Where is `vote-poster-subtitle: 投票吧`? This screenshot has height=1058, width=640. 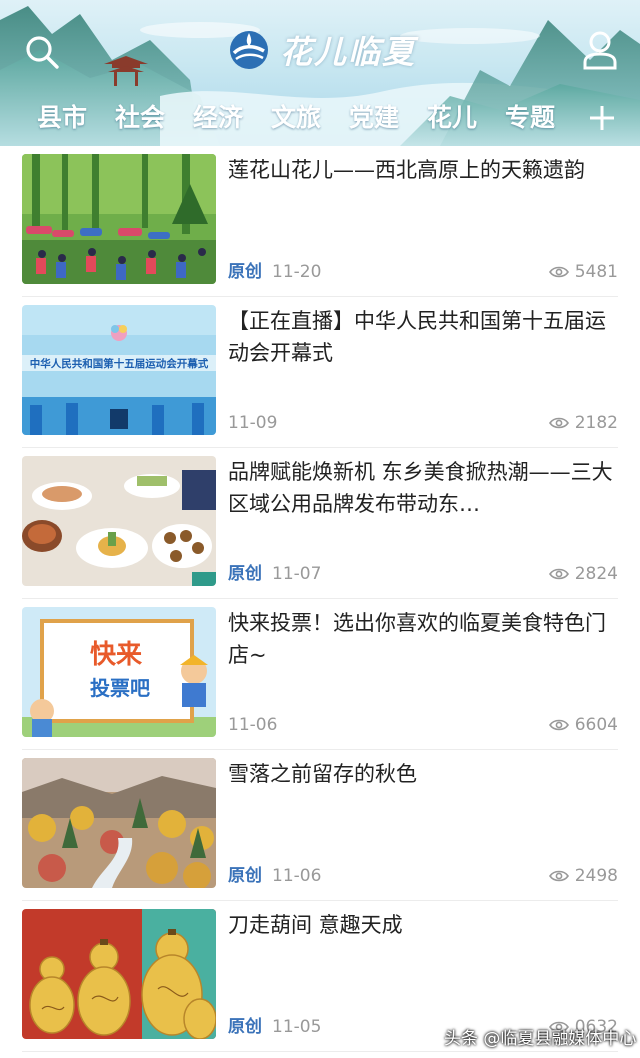
vote-poster-subtitle: 投票吧 is located at coordinates (120, 688).